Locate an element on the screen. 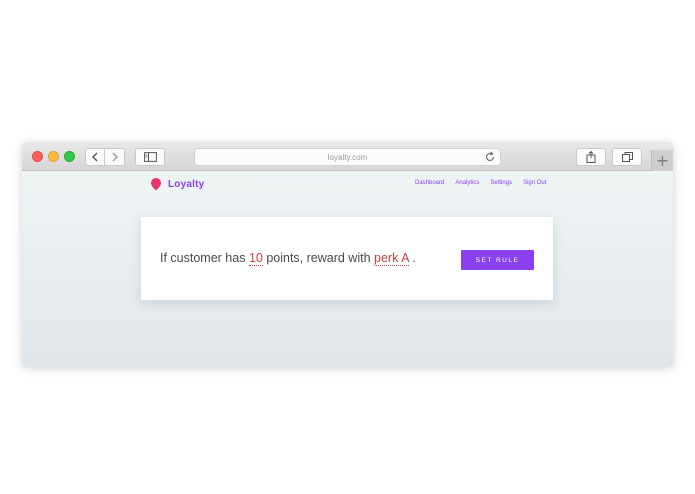 This screenshot has height=494, width=695. nav-sign-out: Sign Out is located at coordinates (534, 183).